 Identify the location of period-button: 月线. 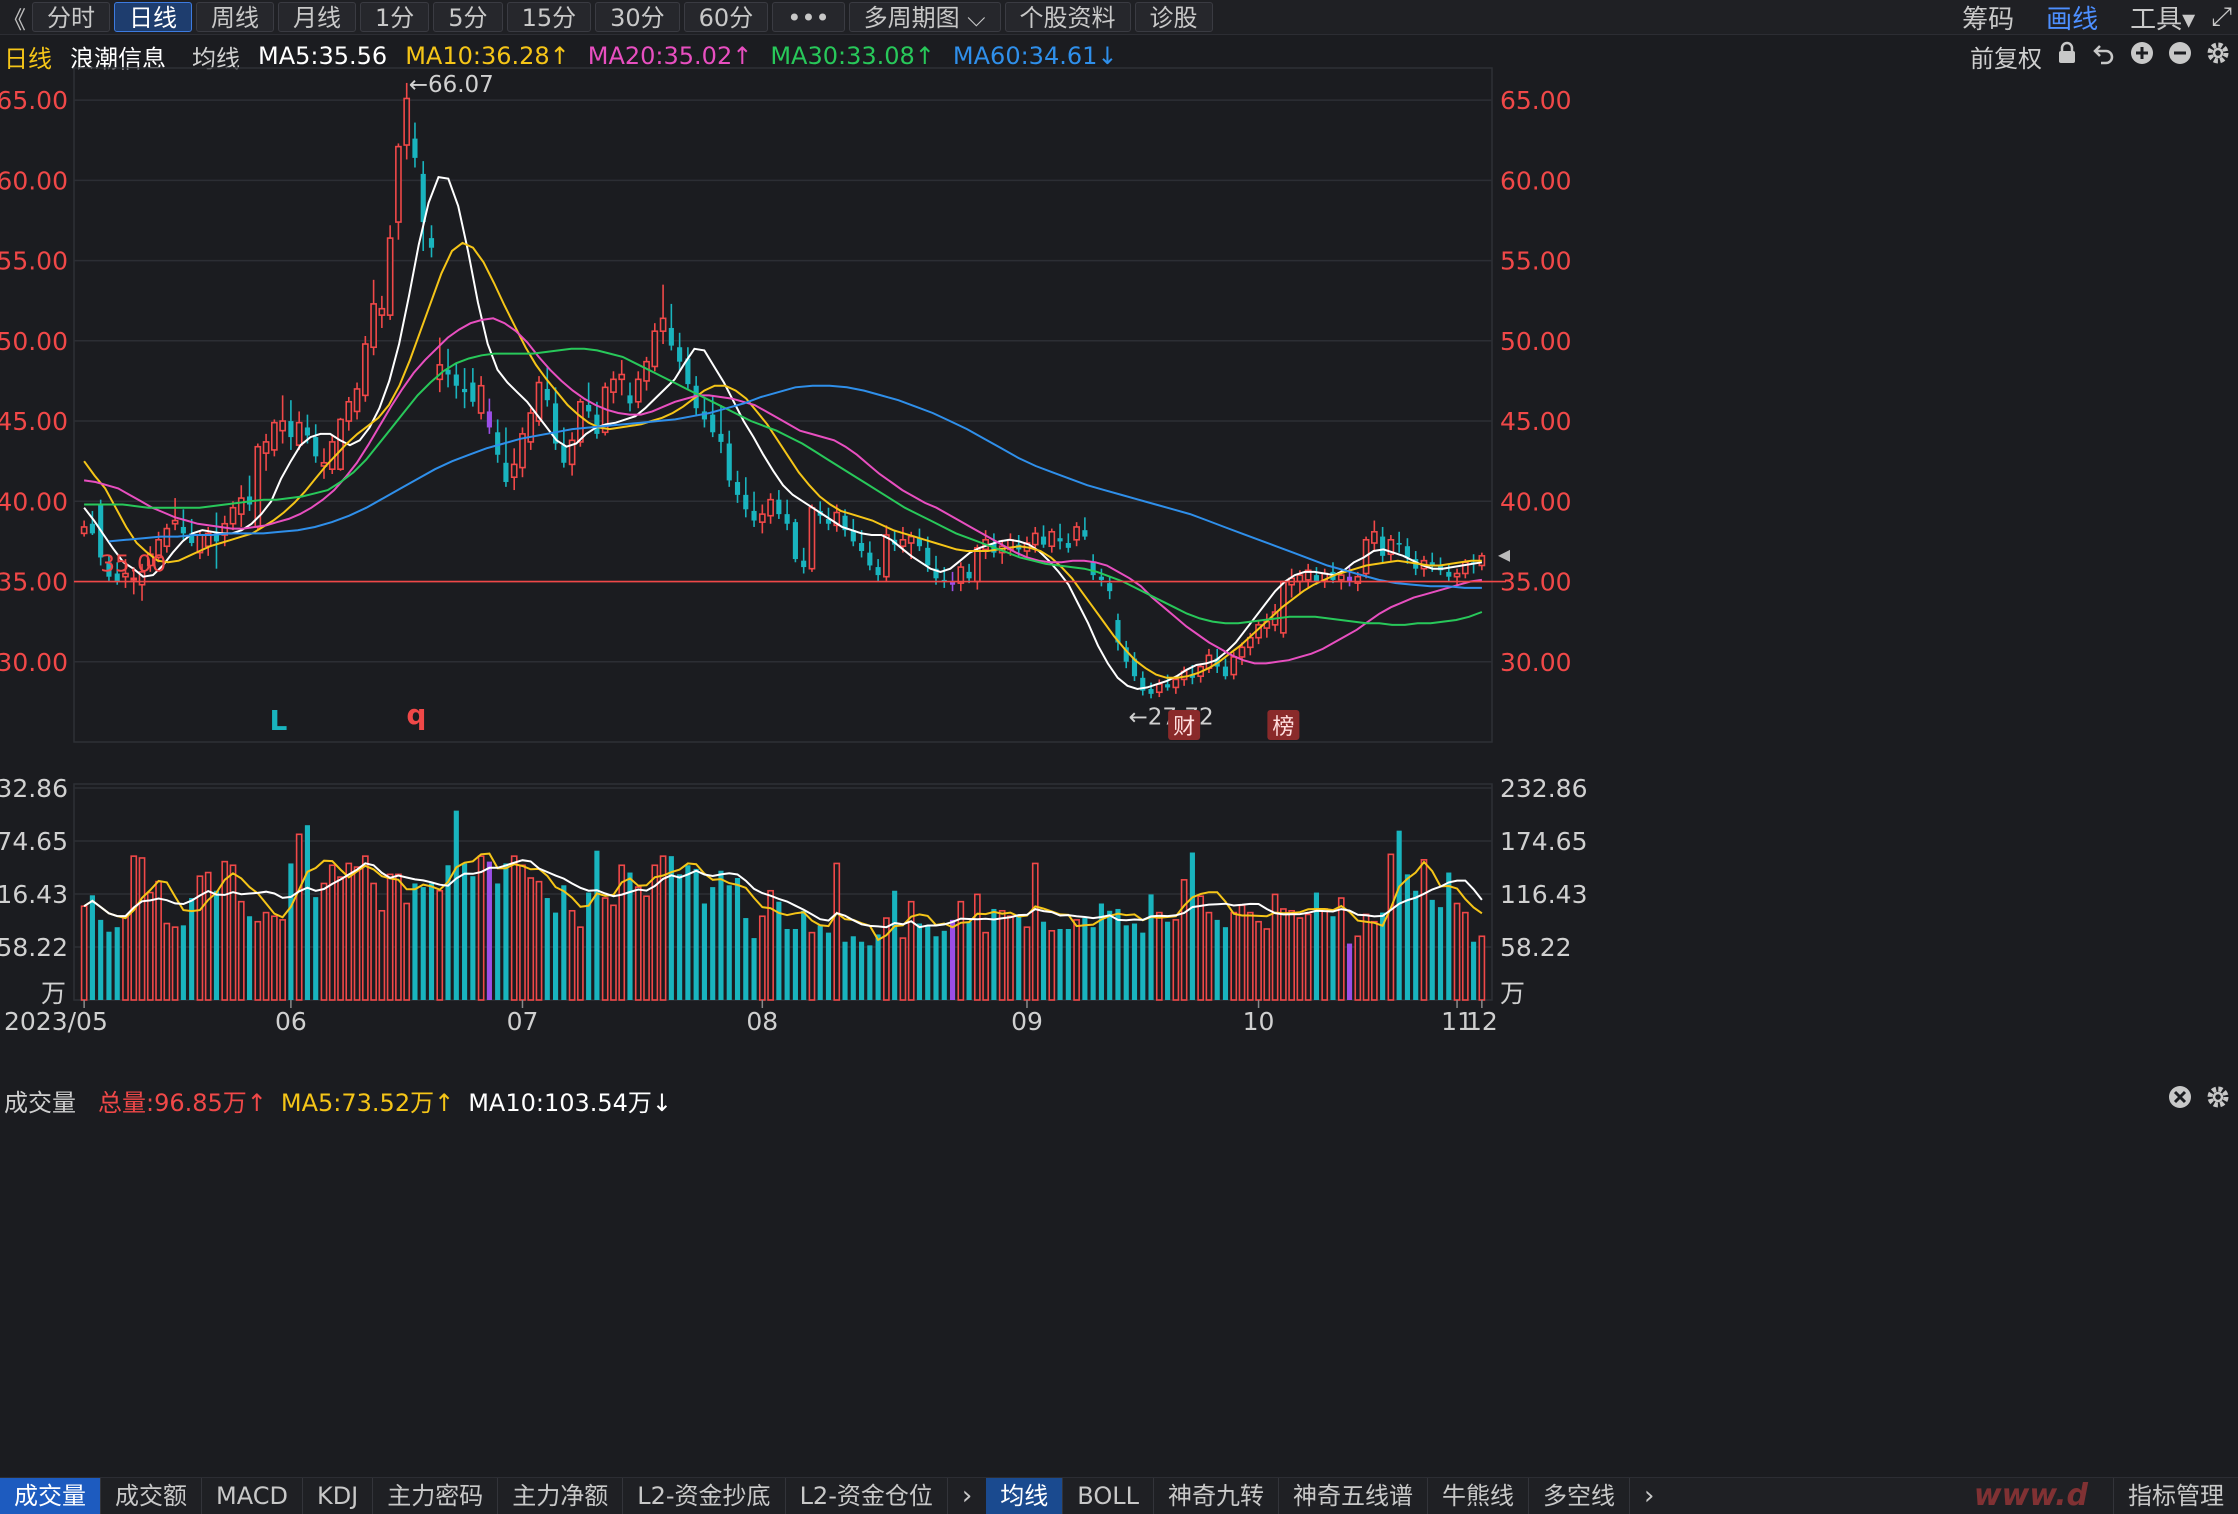
(317, 17).